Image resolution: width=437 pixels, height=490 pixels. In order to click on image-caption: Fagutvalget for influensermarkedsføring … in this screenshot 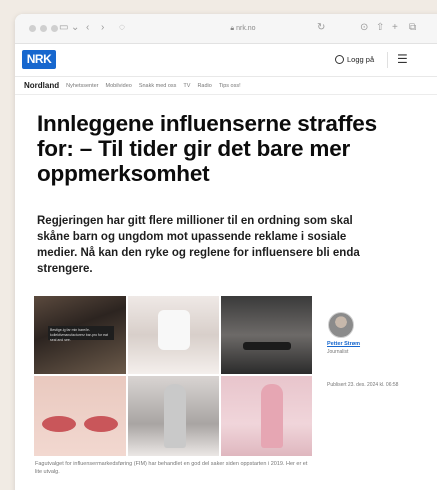, I will do `click(171, 468)`.